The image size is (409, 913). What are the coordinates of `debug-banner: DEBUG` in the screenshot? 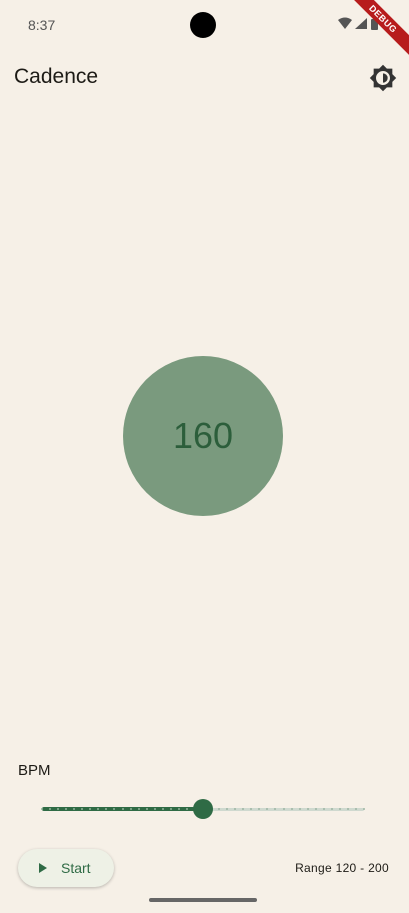 It's located at (379, 30).